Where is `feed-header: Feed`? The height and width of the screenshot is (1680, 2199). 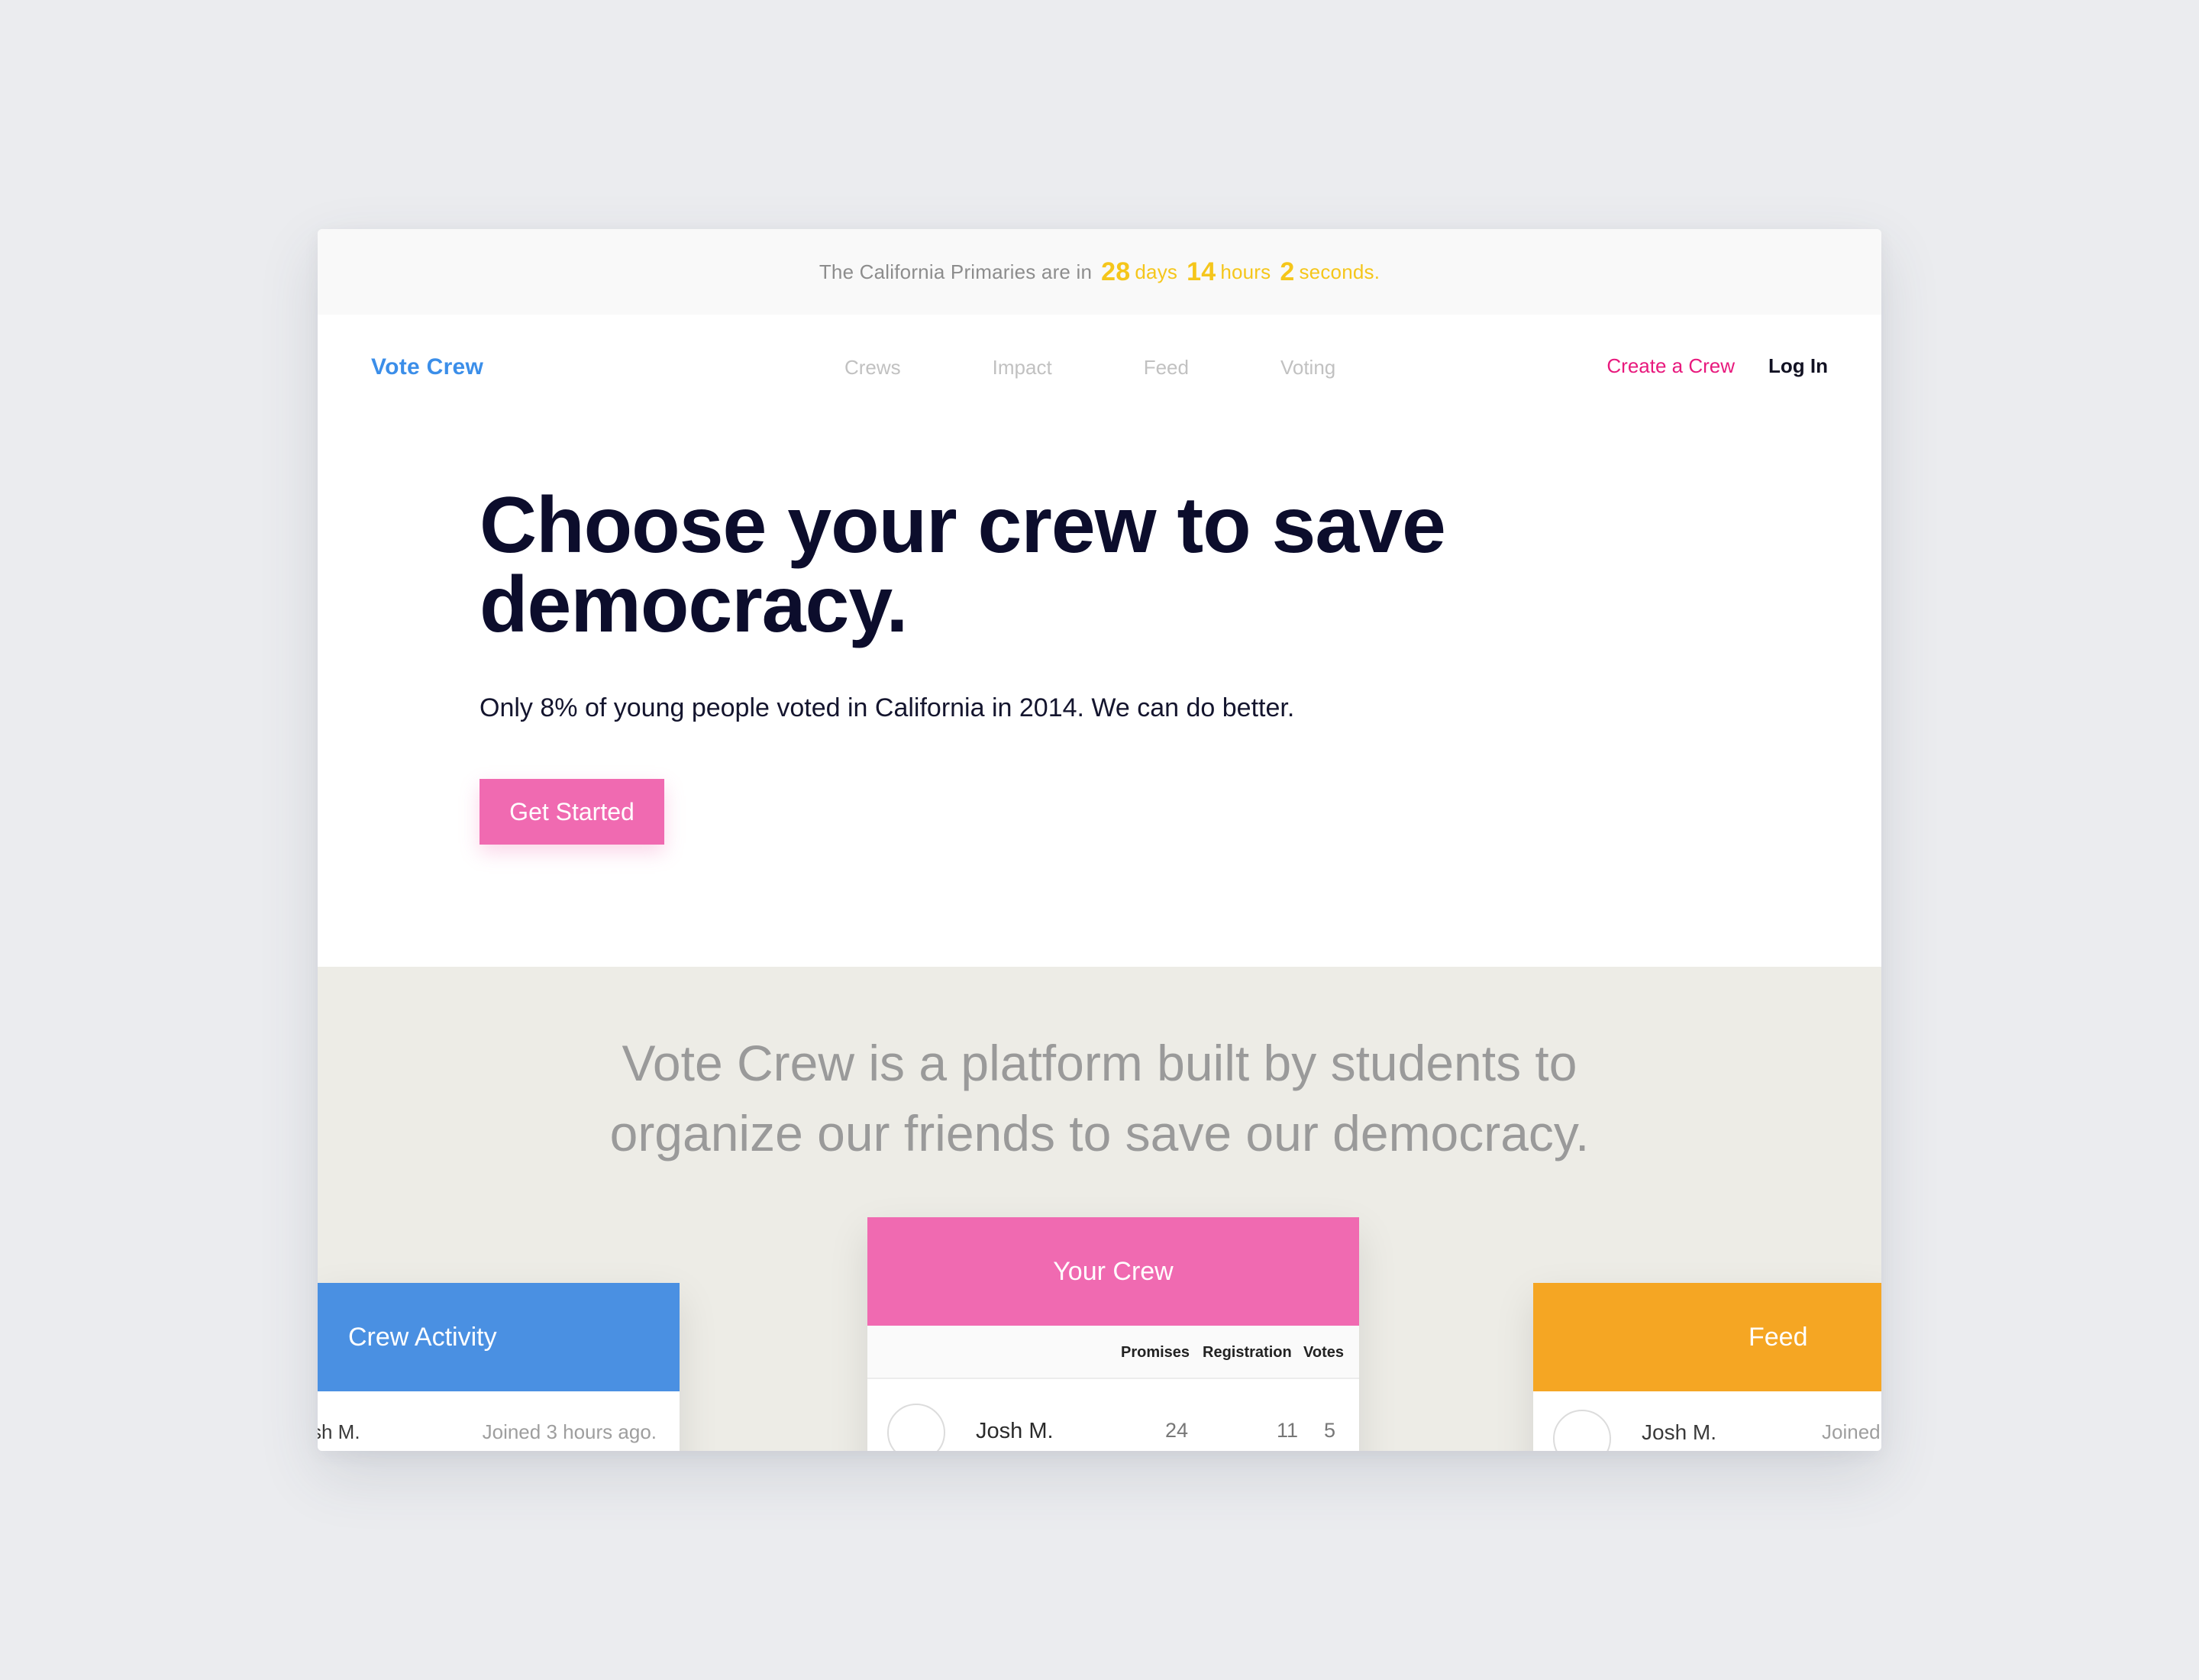 feed-header: Feed is located at coordinates (1707, 1337).